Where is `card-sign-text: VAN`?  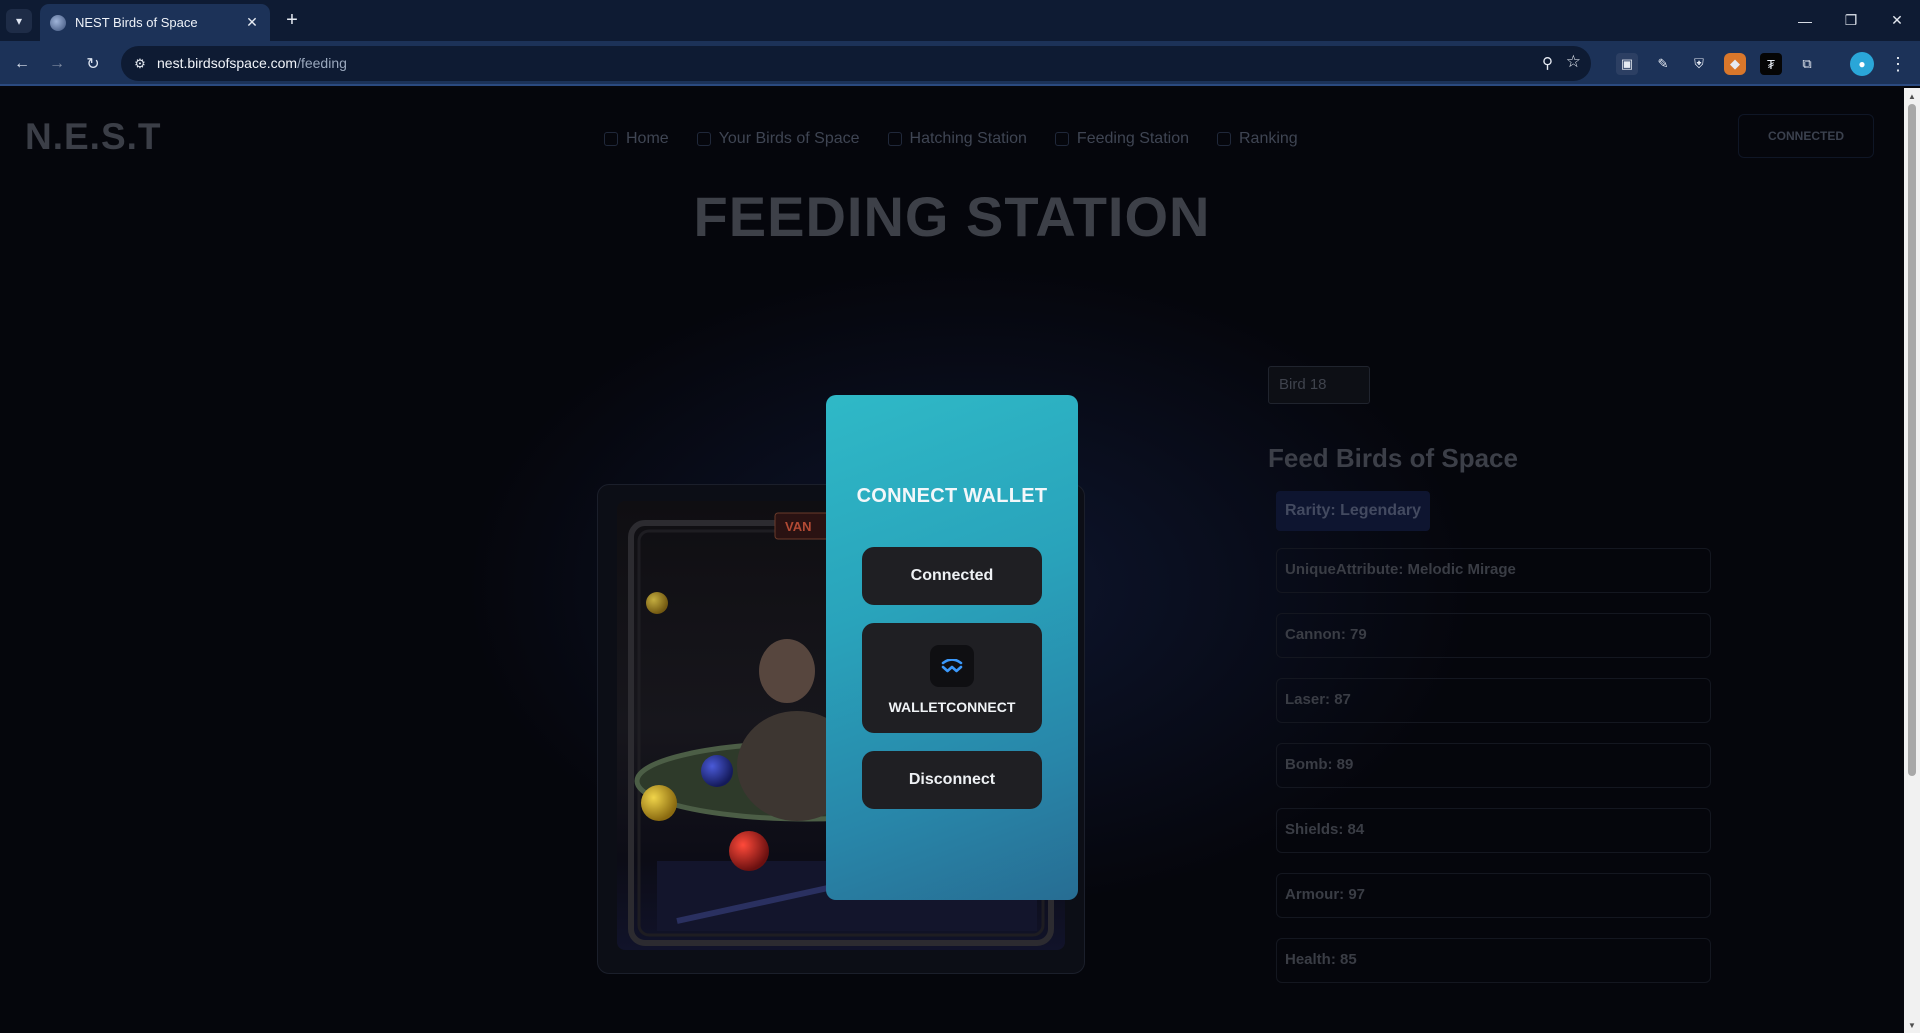 card-sign-text: VAN is located at coordinates (798, 526).